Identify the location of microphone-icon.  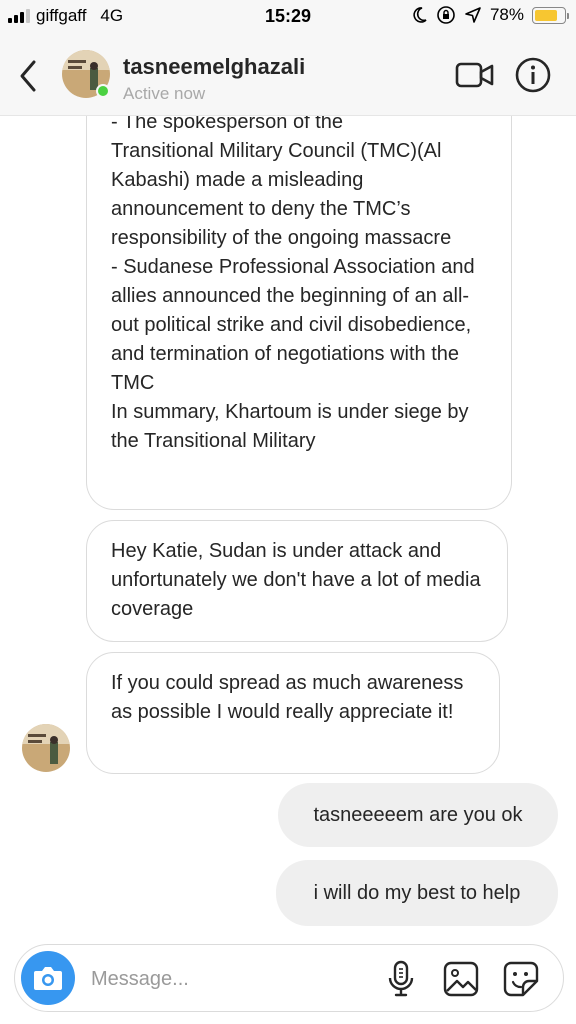
(401, 978).